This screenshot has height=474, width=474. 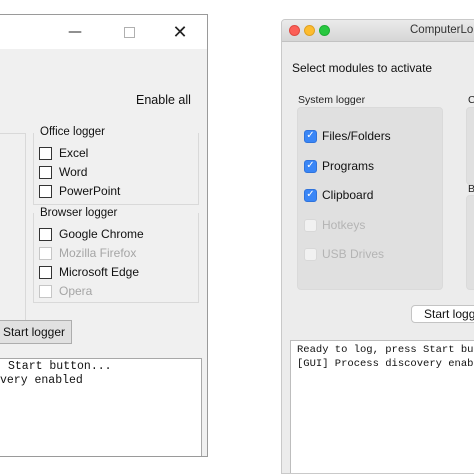 I want to click on opera-checkbox: Opera, so click(x=65, y=291).